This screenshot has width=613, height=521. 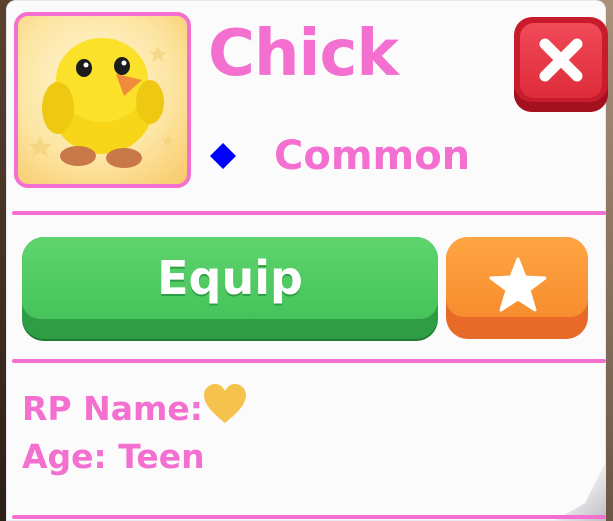 What do you see at coordinates (101, 103) in the screenshot?
I see `chick-pet-icon` at bounding box center [101, 103].